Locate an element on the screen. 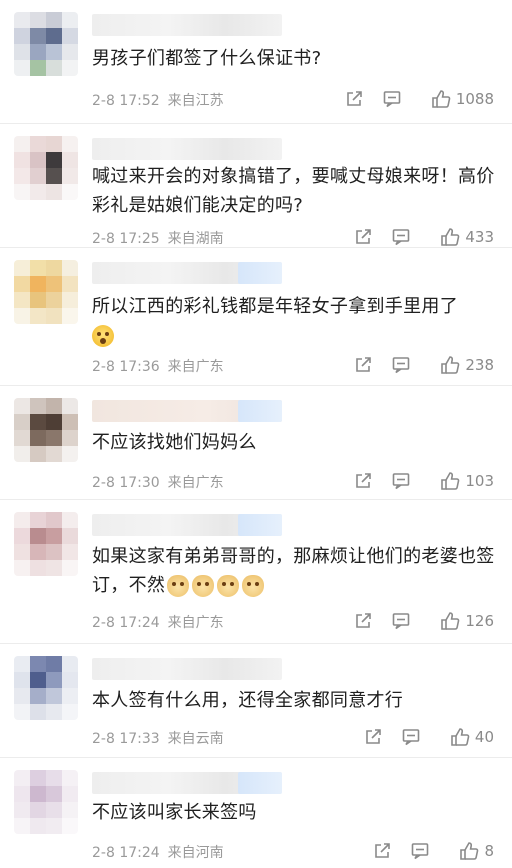 This screenshot has height=868, width=512. comment-time: 2-8 17:33 is located at coordinates (126, 739).